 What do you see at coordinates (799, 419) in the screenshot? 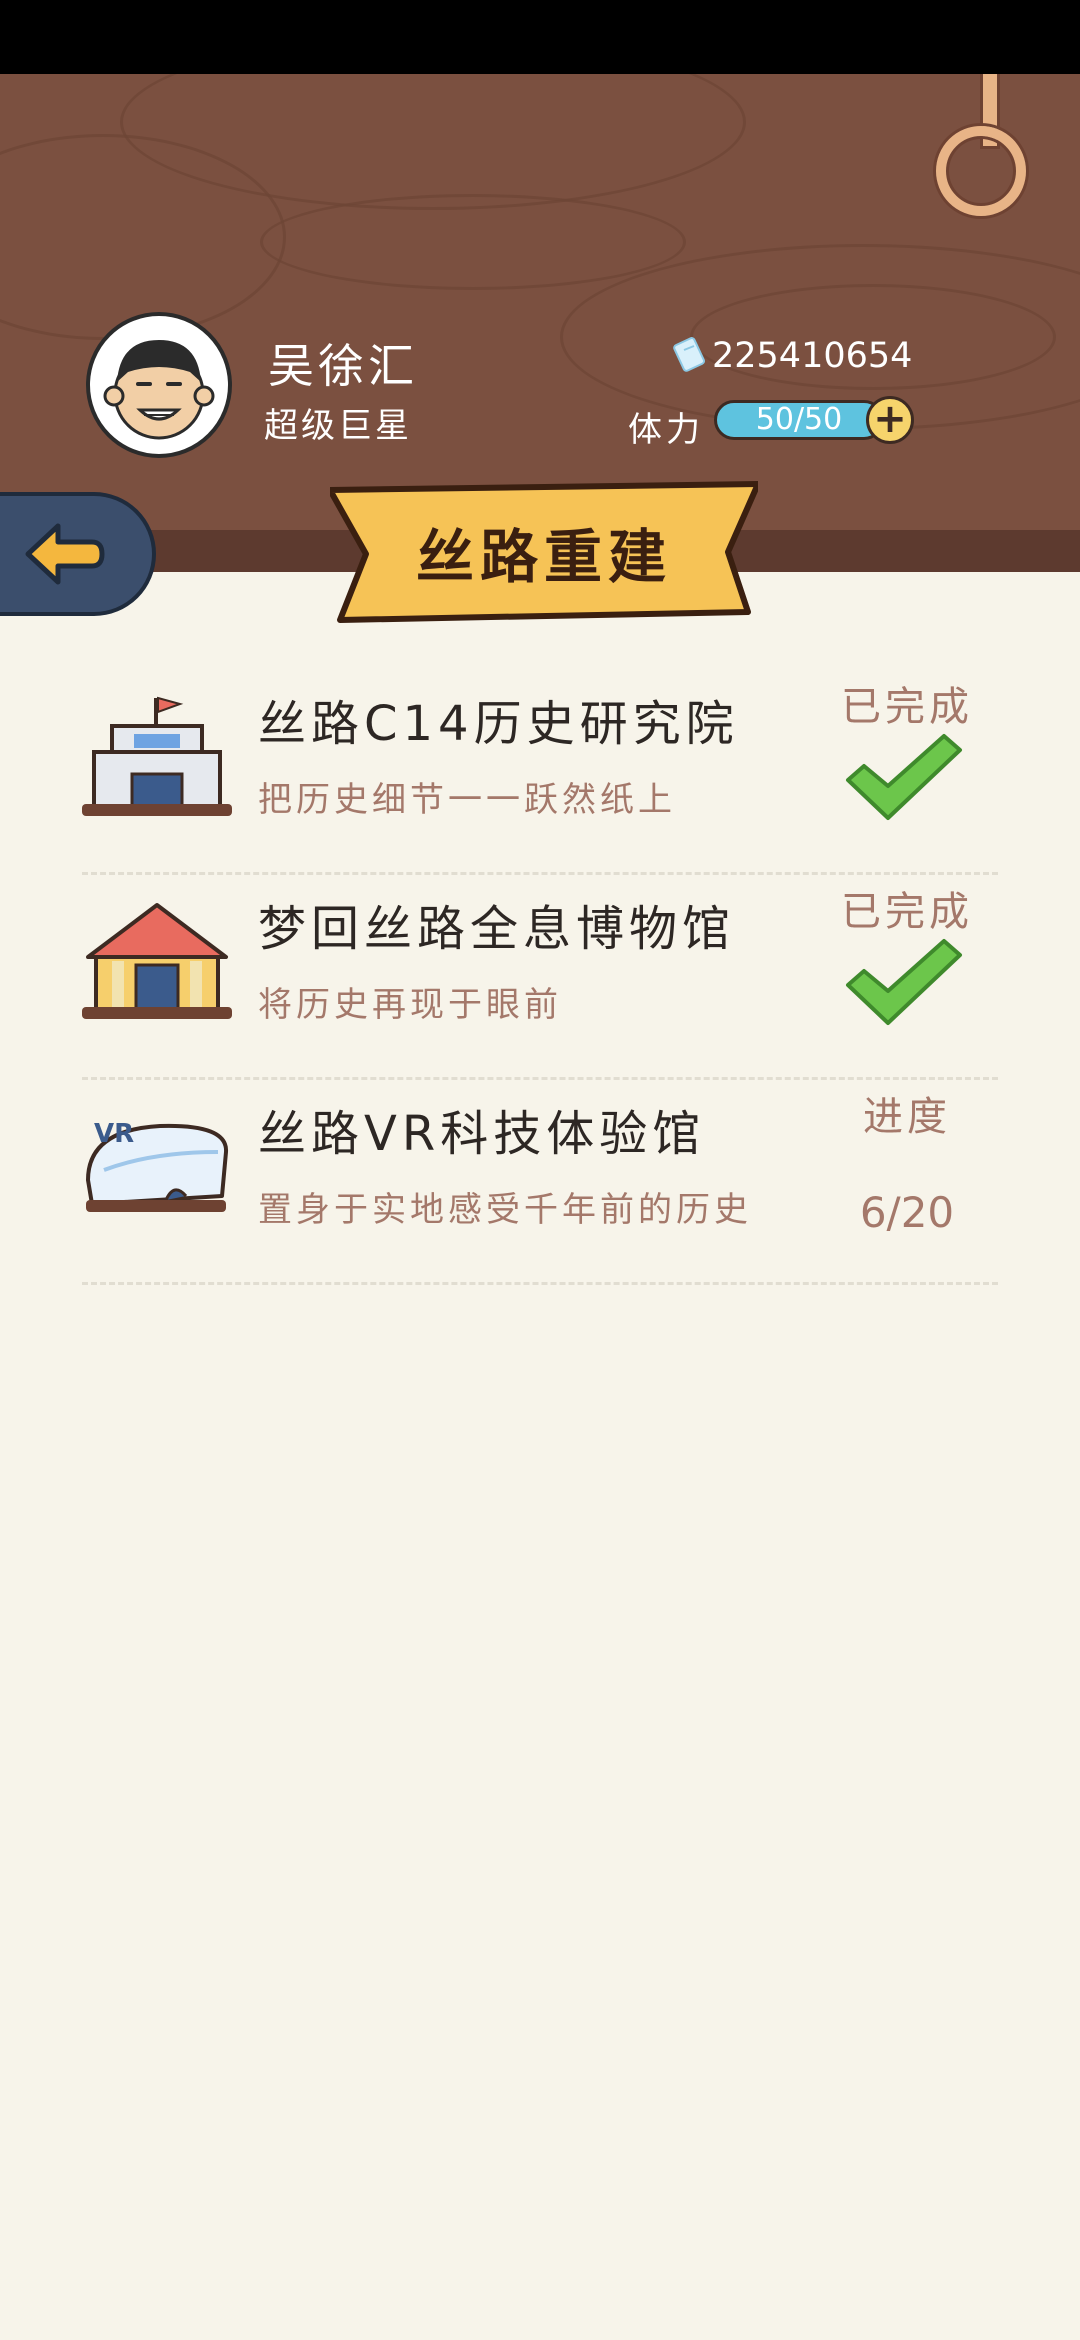
I see `stamina-value: 50/50` at bounding box center [799, 419].